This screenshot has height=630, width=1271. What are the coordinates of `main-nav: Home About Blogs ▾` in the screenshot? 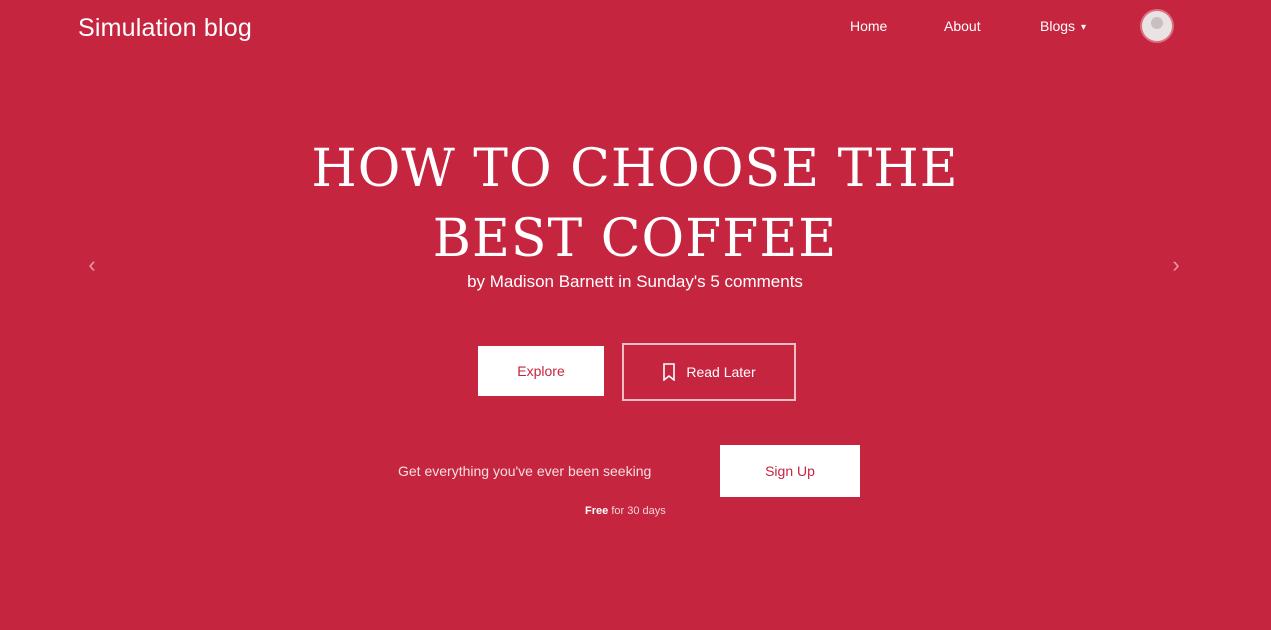 It's located at (635, 29).